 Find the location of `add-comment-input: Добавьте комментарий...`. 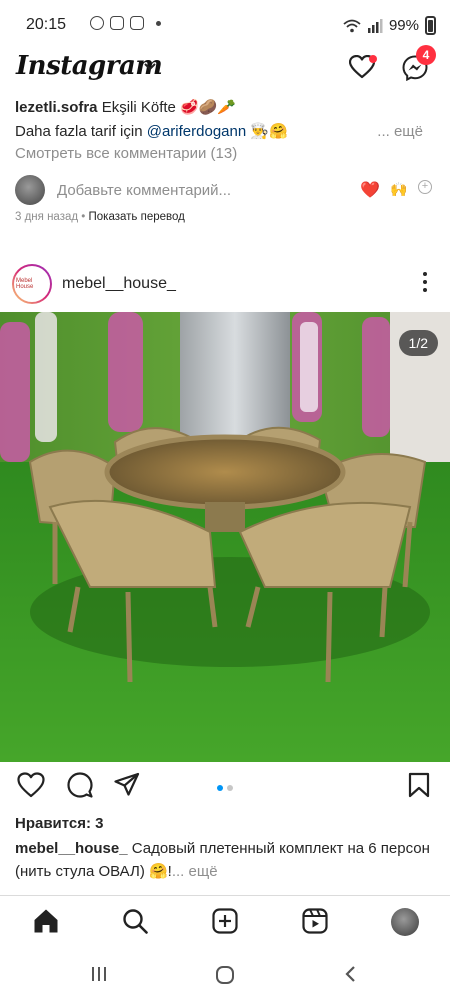

add-comment-input: Добавьте комментарий... is located at coordinates (144, 190).